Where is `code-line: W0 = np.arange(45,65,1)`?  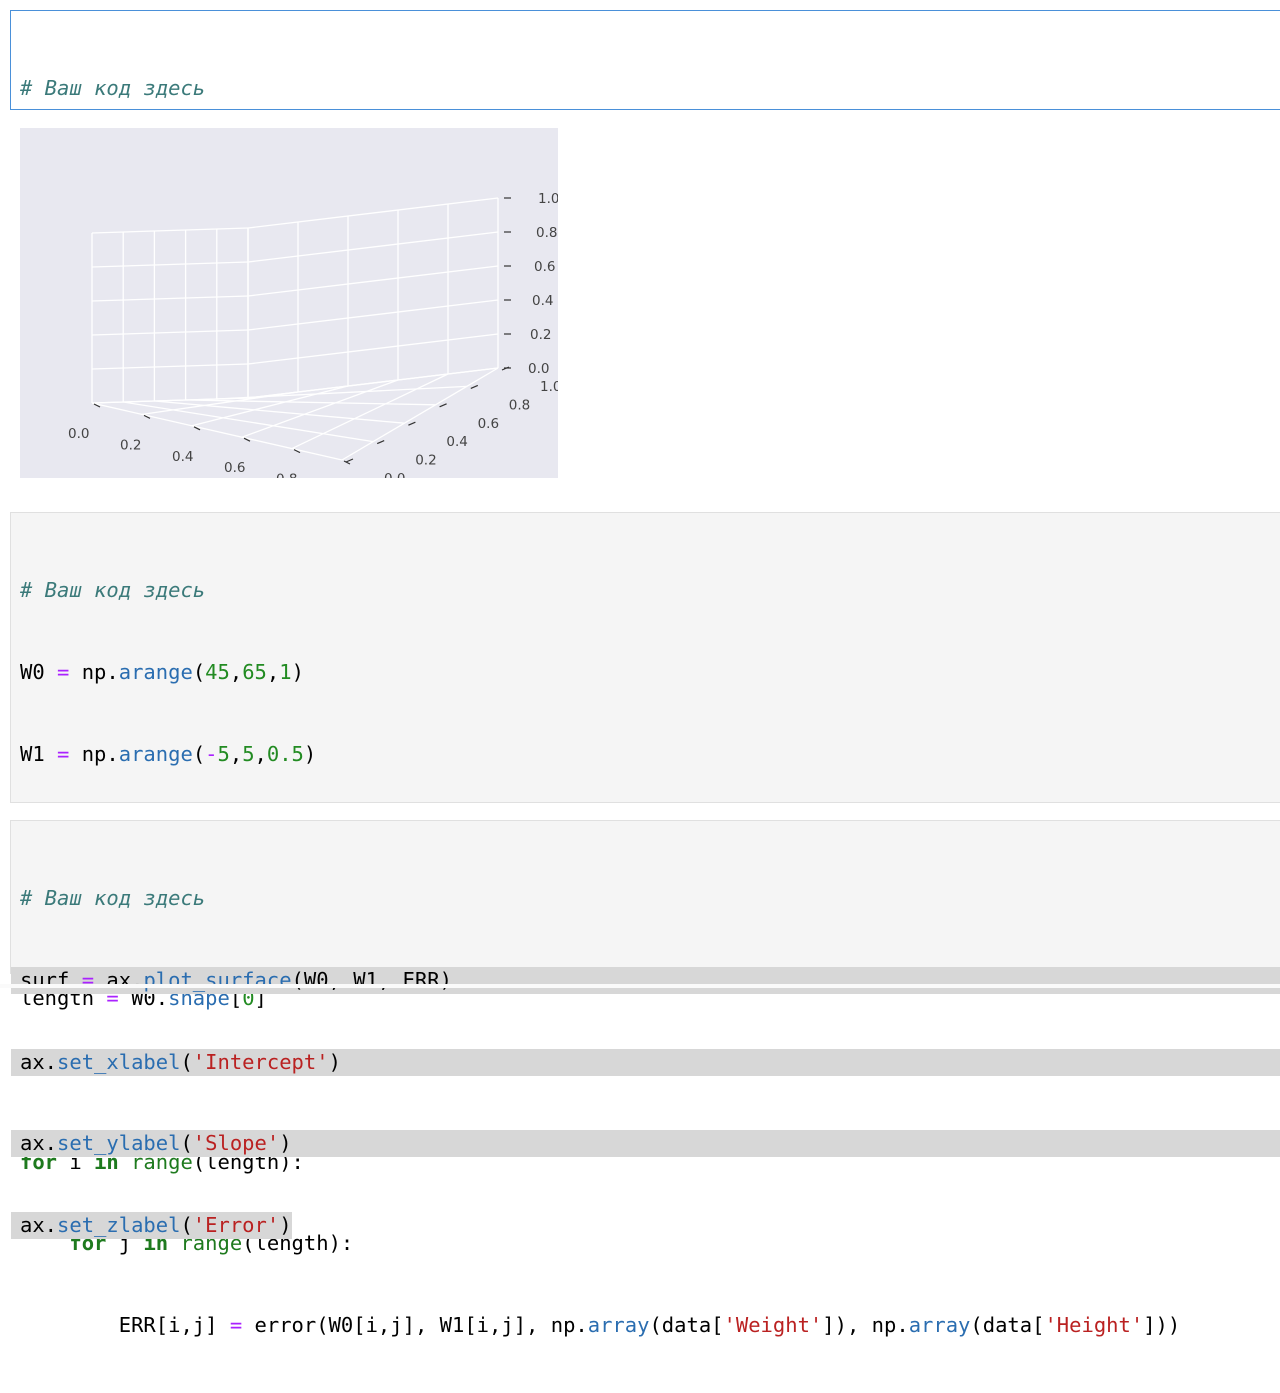 code-line: W0 = np.arange(45,65,1) is located at coordinates (162, 672).